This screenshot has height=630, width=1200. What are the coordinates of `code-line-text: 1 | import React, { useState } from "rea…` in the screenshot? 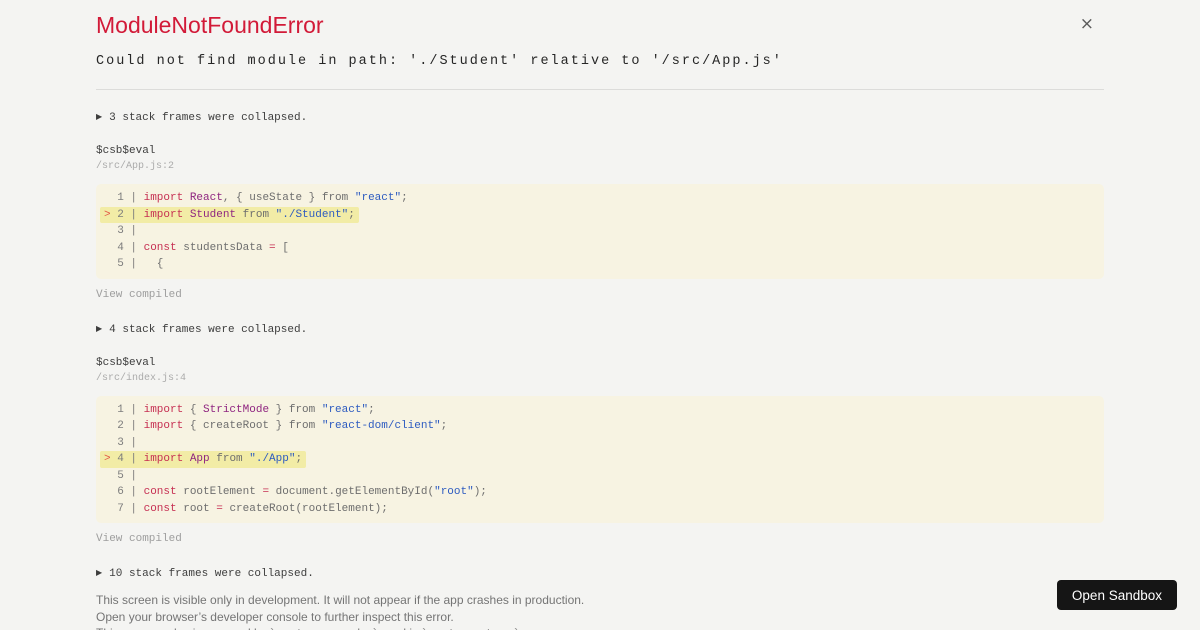 It's located at (256, 198).